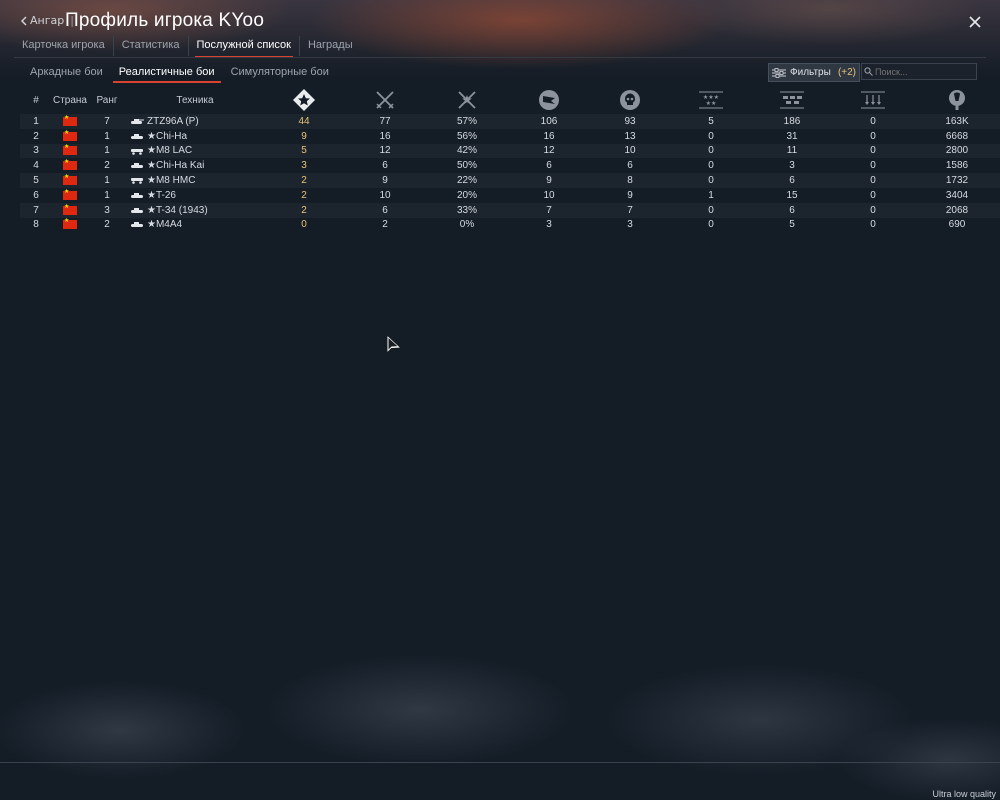 The width and height of the screenshot is (1000, 800). Describe the element at coordinates (36, 180) in the screenshot. I see `row-num: 5` at that location.